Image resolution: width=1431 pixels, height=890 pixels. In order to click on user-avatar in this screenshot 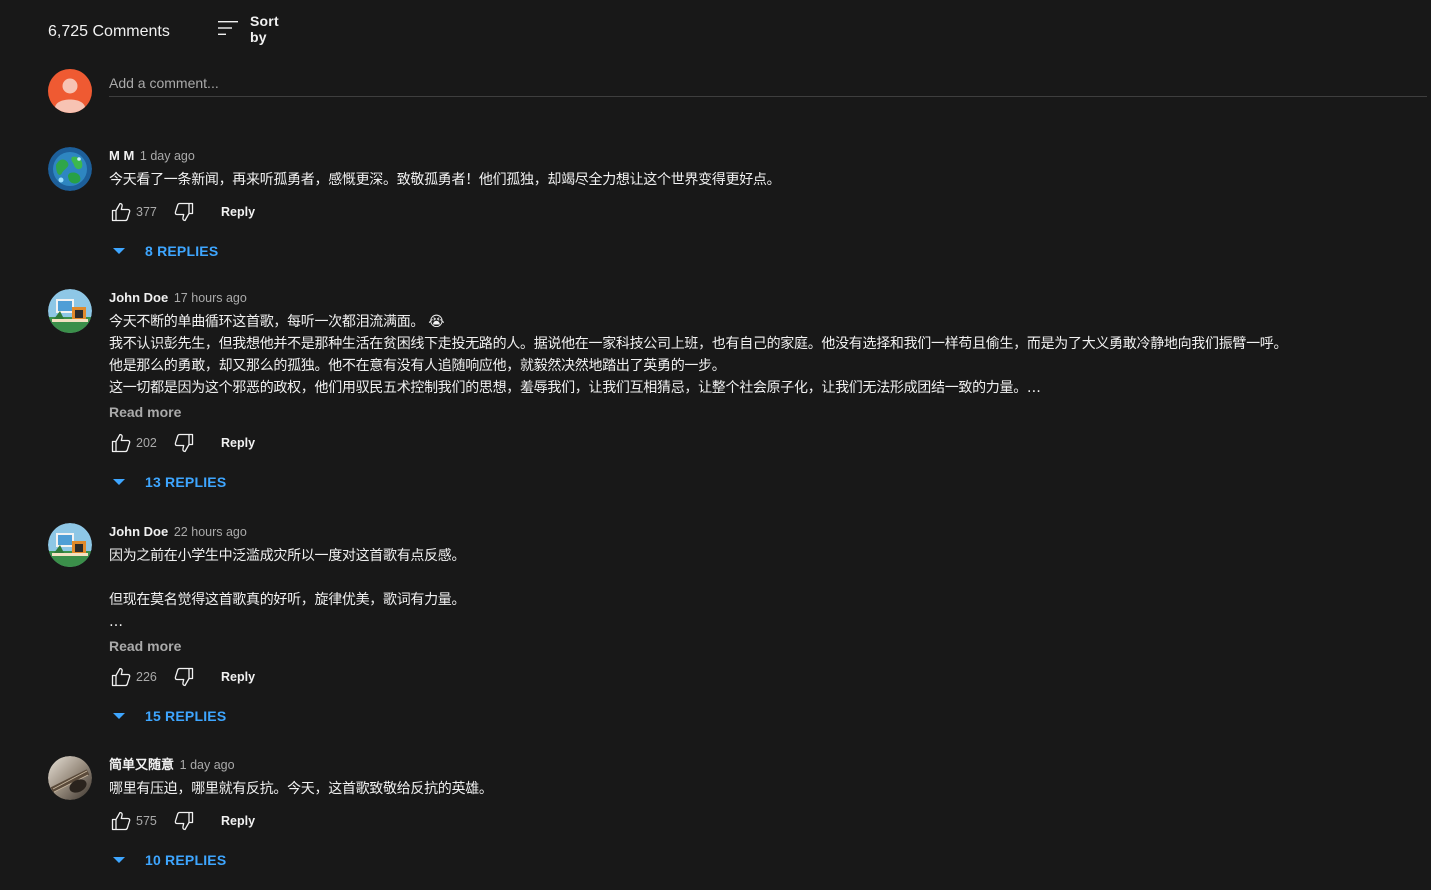, I will do `click(70, 91)`.